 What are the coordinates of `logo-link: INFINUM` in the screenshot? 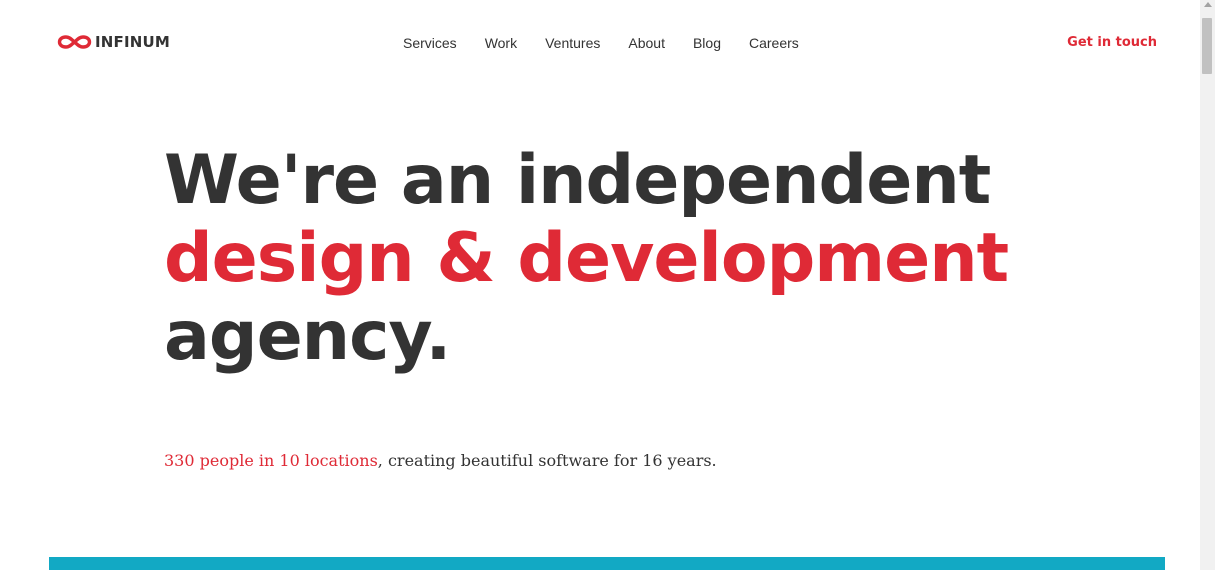 It's located at (113, 42).